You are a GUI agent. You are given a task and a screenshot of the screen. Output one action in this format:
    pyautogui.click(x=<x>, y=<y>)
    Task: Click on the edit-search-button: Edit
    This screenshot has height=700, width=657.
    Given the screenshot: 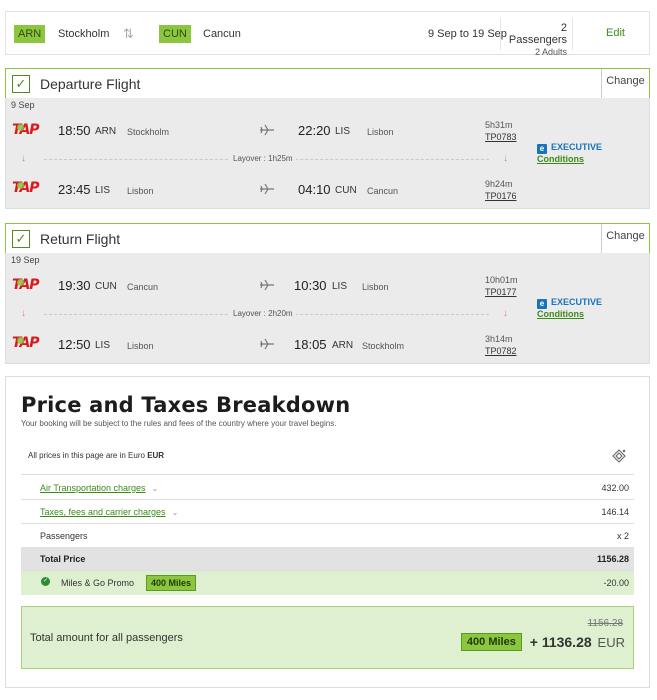 What is the action you would take?
    pyautogui.click(x=615, y=33)
    